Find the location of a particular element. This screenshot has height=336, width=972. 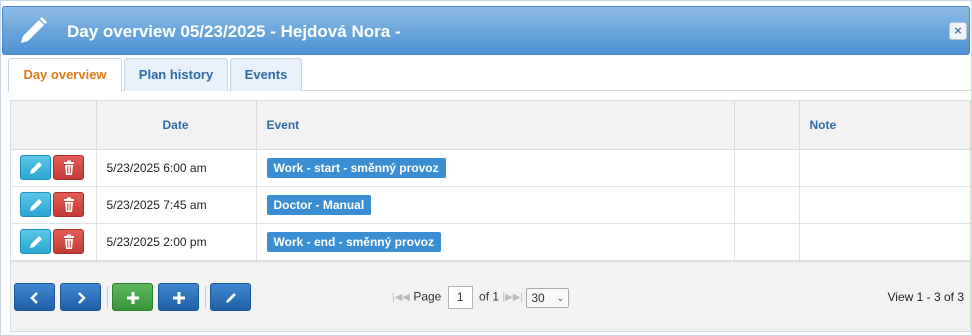

row-date: 5/23/2025 2:00 pm is located at coordinates (176, 242).